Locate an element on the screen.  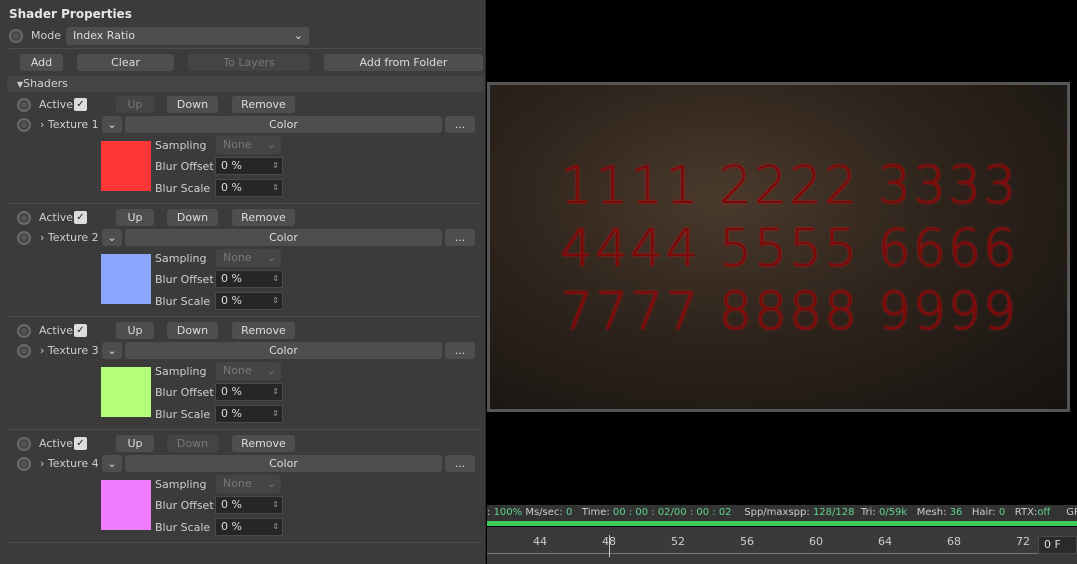
texture-expand: › Texture 1 is located at coordinates (69, 124).